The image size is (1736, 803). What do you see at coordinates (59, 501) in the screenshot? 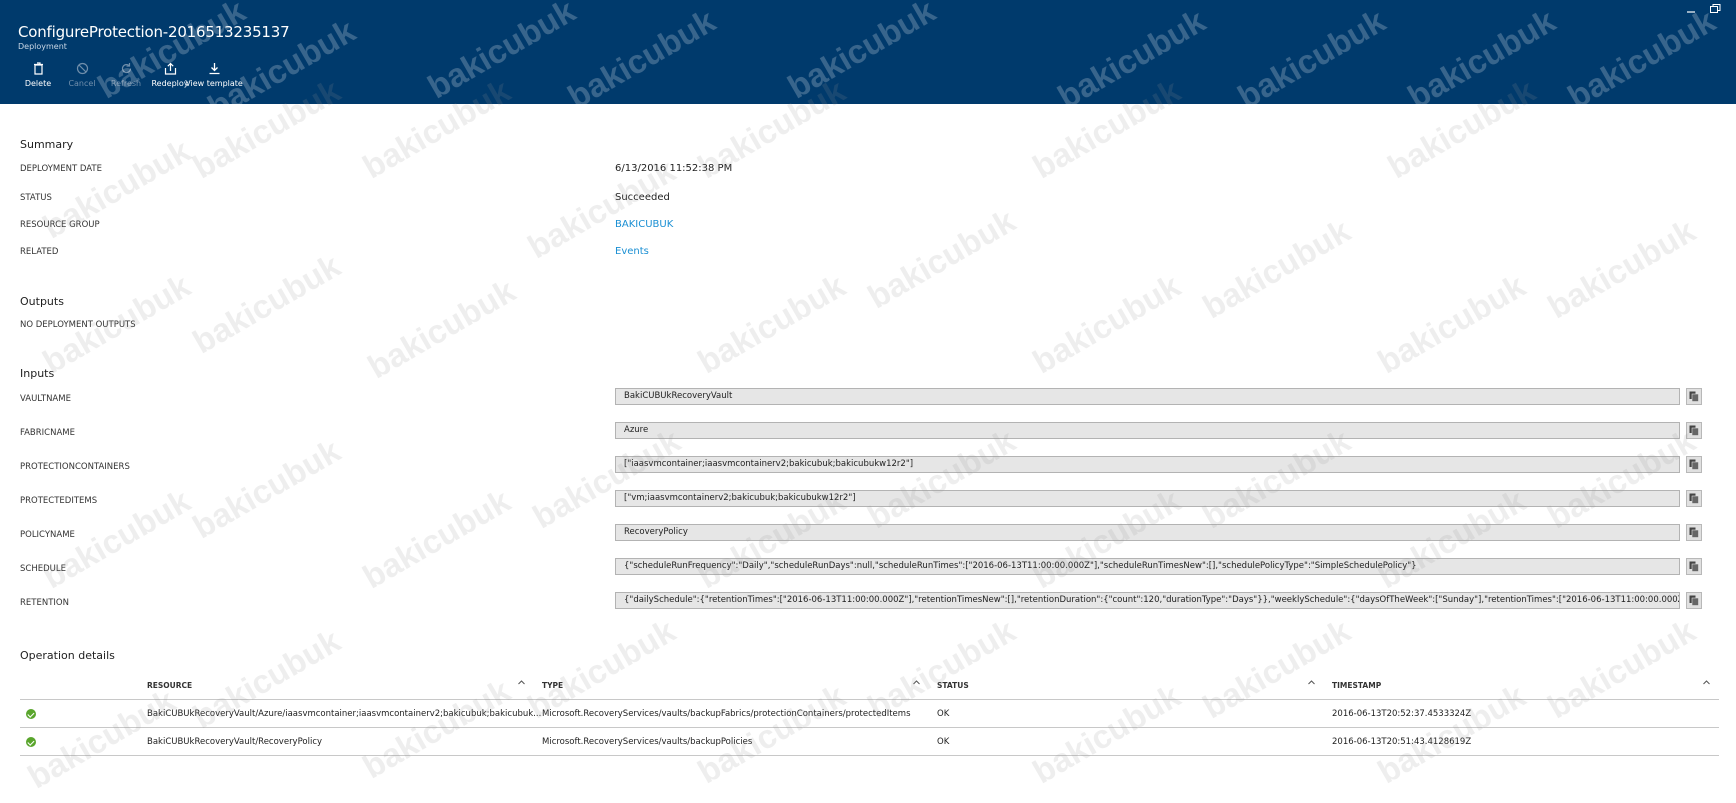
I see `protecteditems-label: PROTECTEDITEMS` at bounding box center [59, 501].